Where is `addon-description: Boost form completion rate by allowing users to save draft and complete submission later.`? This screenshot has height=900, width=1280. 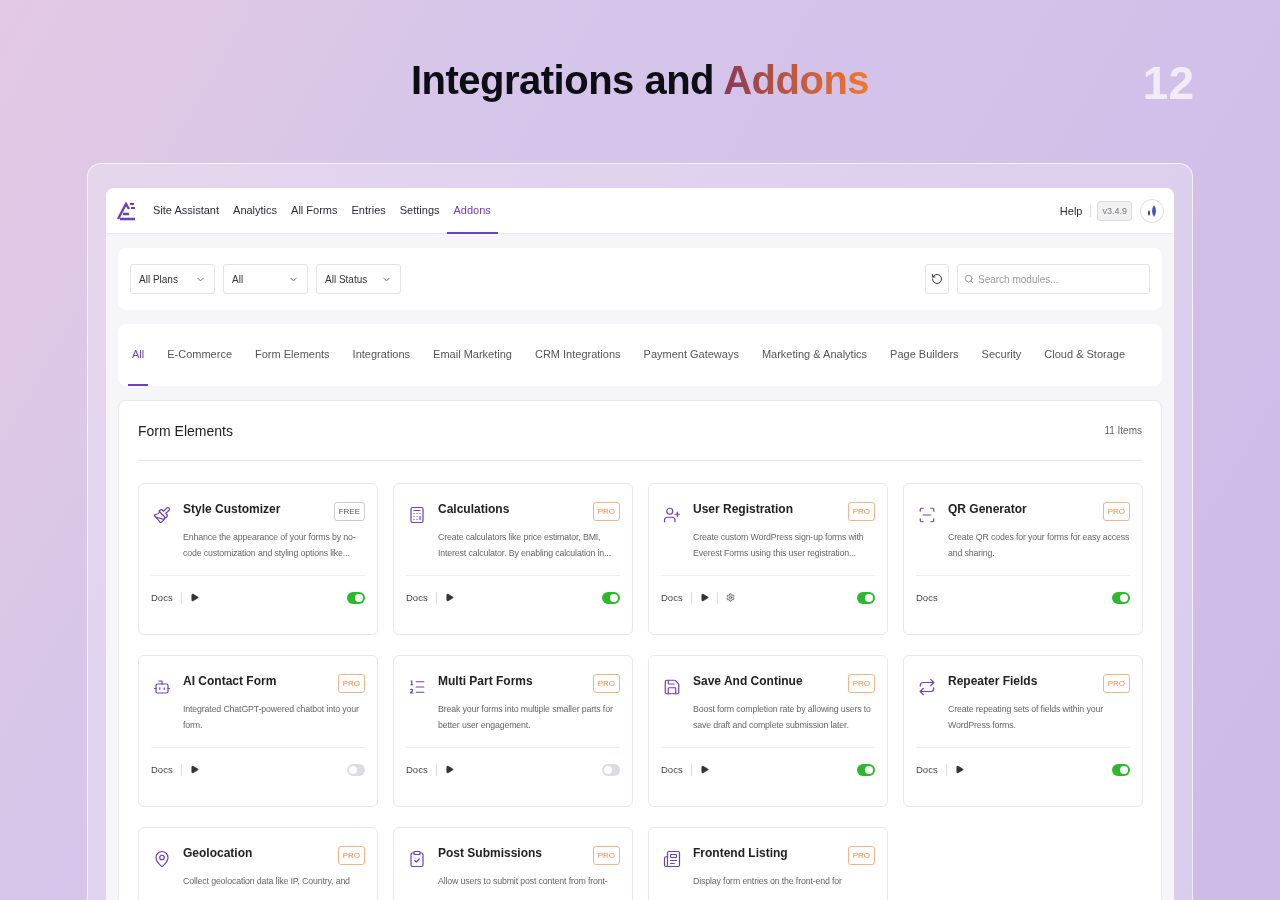 addon-description: Boost form completion rate by allowing users to save draft and complete submission later. is located at coordinates (782, 717).